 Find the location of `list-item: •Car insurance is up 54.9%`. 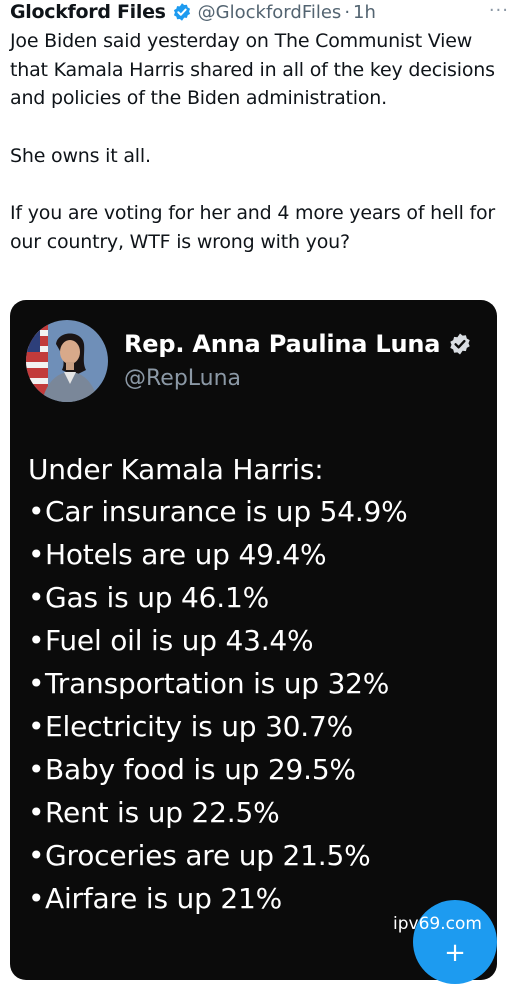

list-item: •Car insurance is up 54.9% is located at coordinates (218, 511).